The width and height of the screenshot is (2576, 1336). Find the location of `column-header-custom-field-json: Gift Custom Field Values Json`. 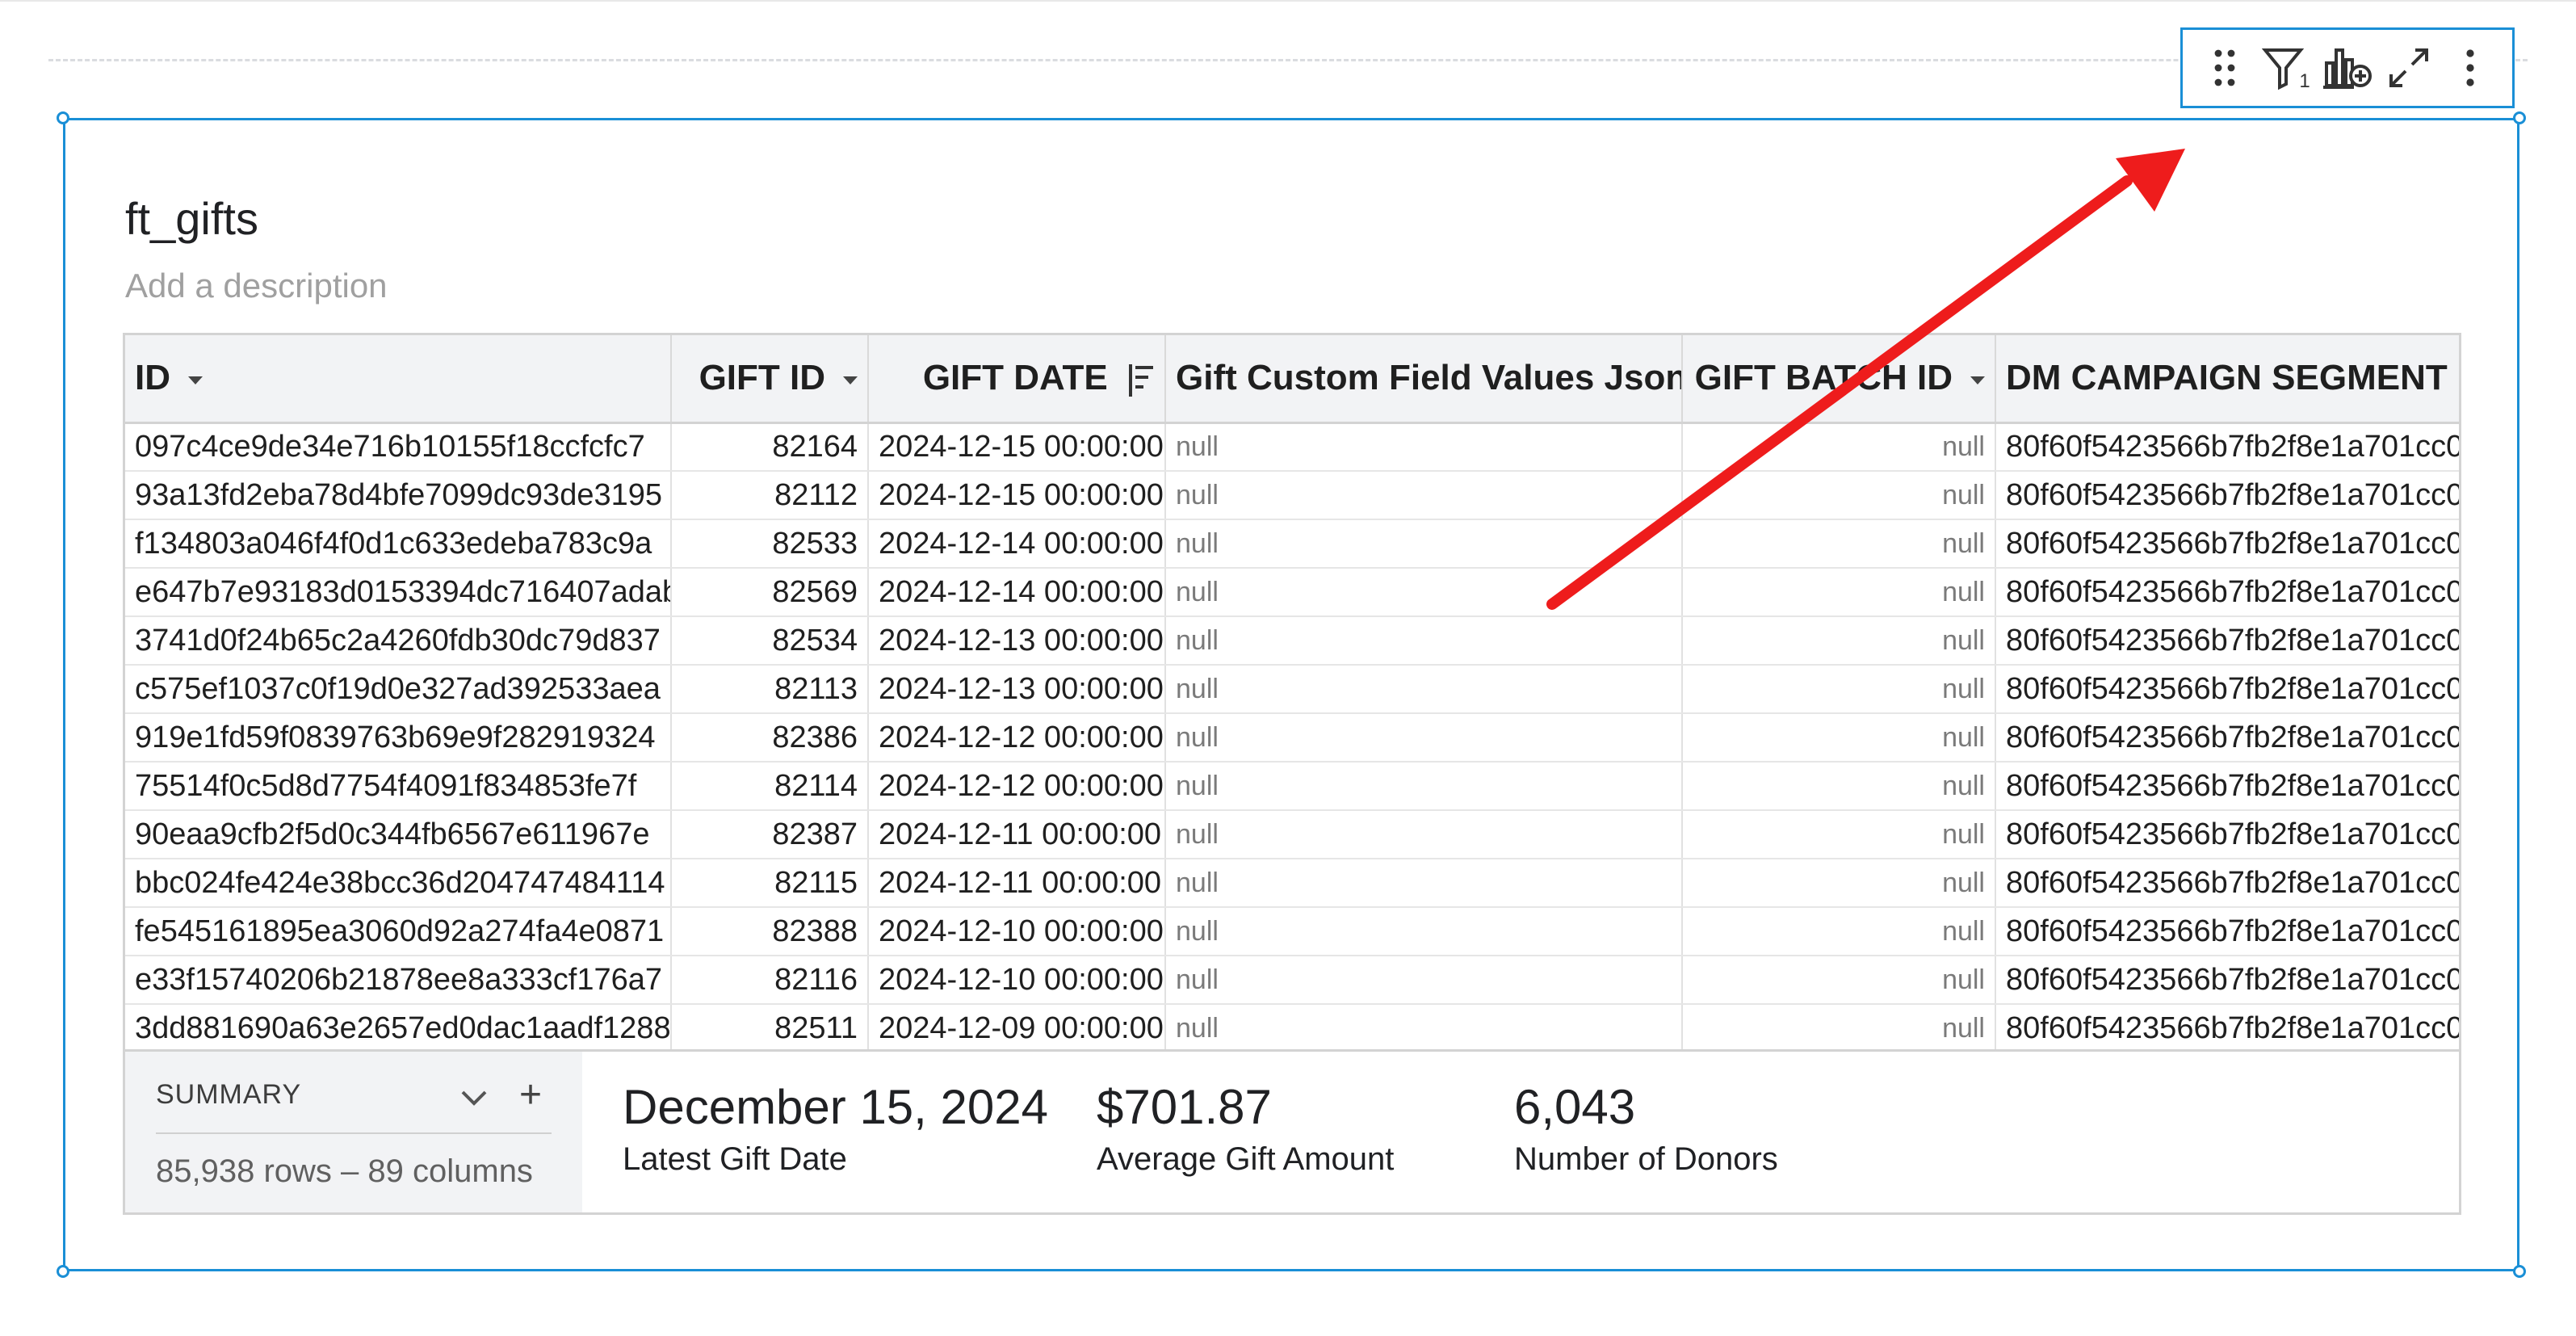

column-header-custom-field-json: Gift Custom Field Values Json is located at coordinates (1424, 379).